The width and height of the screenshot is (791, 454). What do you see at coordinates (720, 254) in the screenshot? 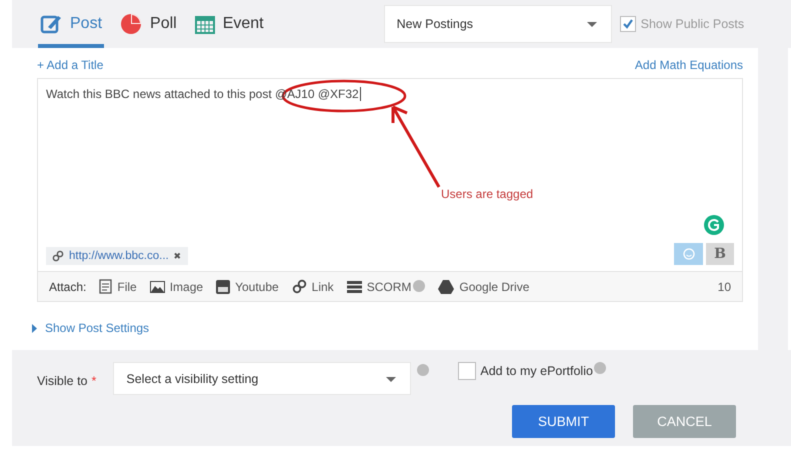
I see `bold-button: B` at bounding box center [720, 254].